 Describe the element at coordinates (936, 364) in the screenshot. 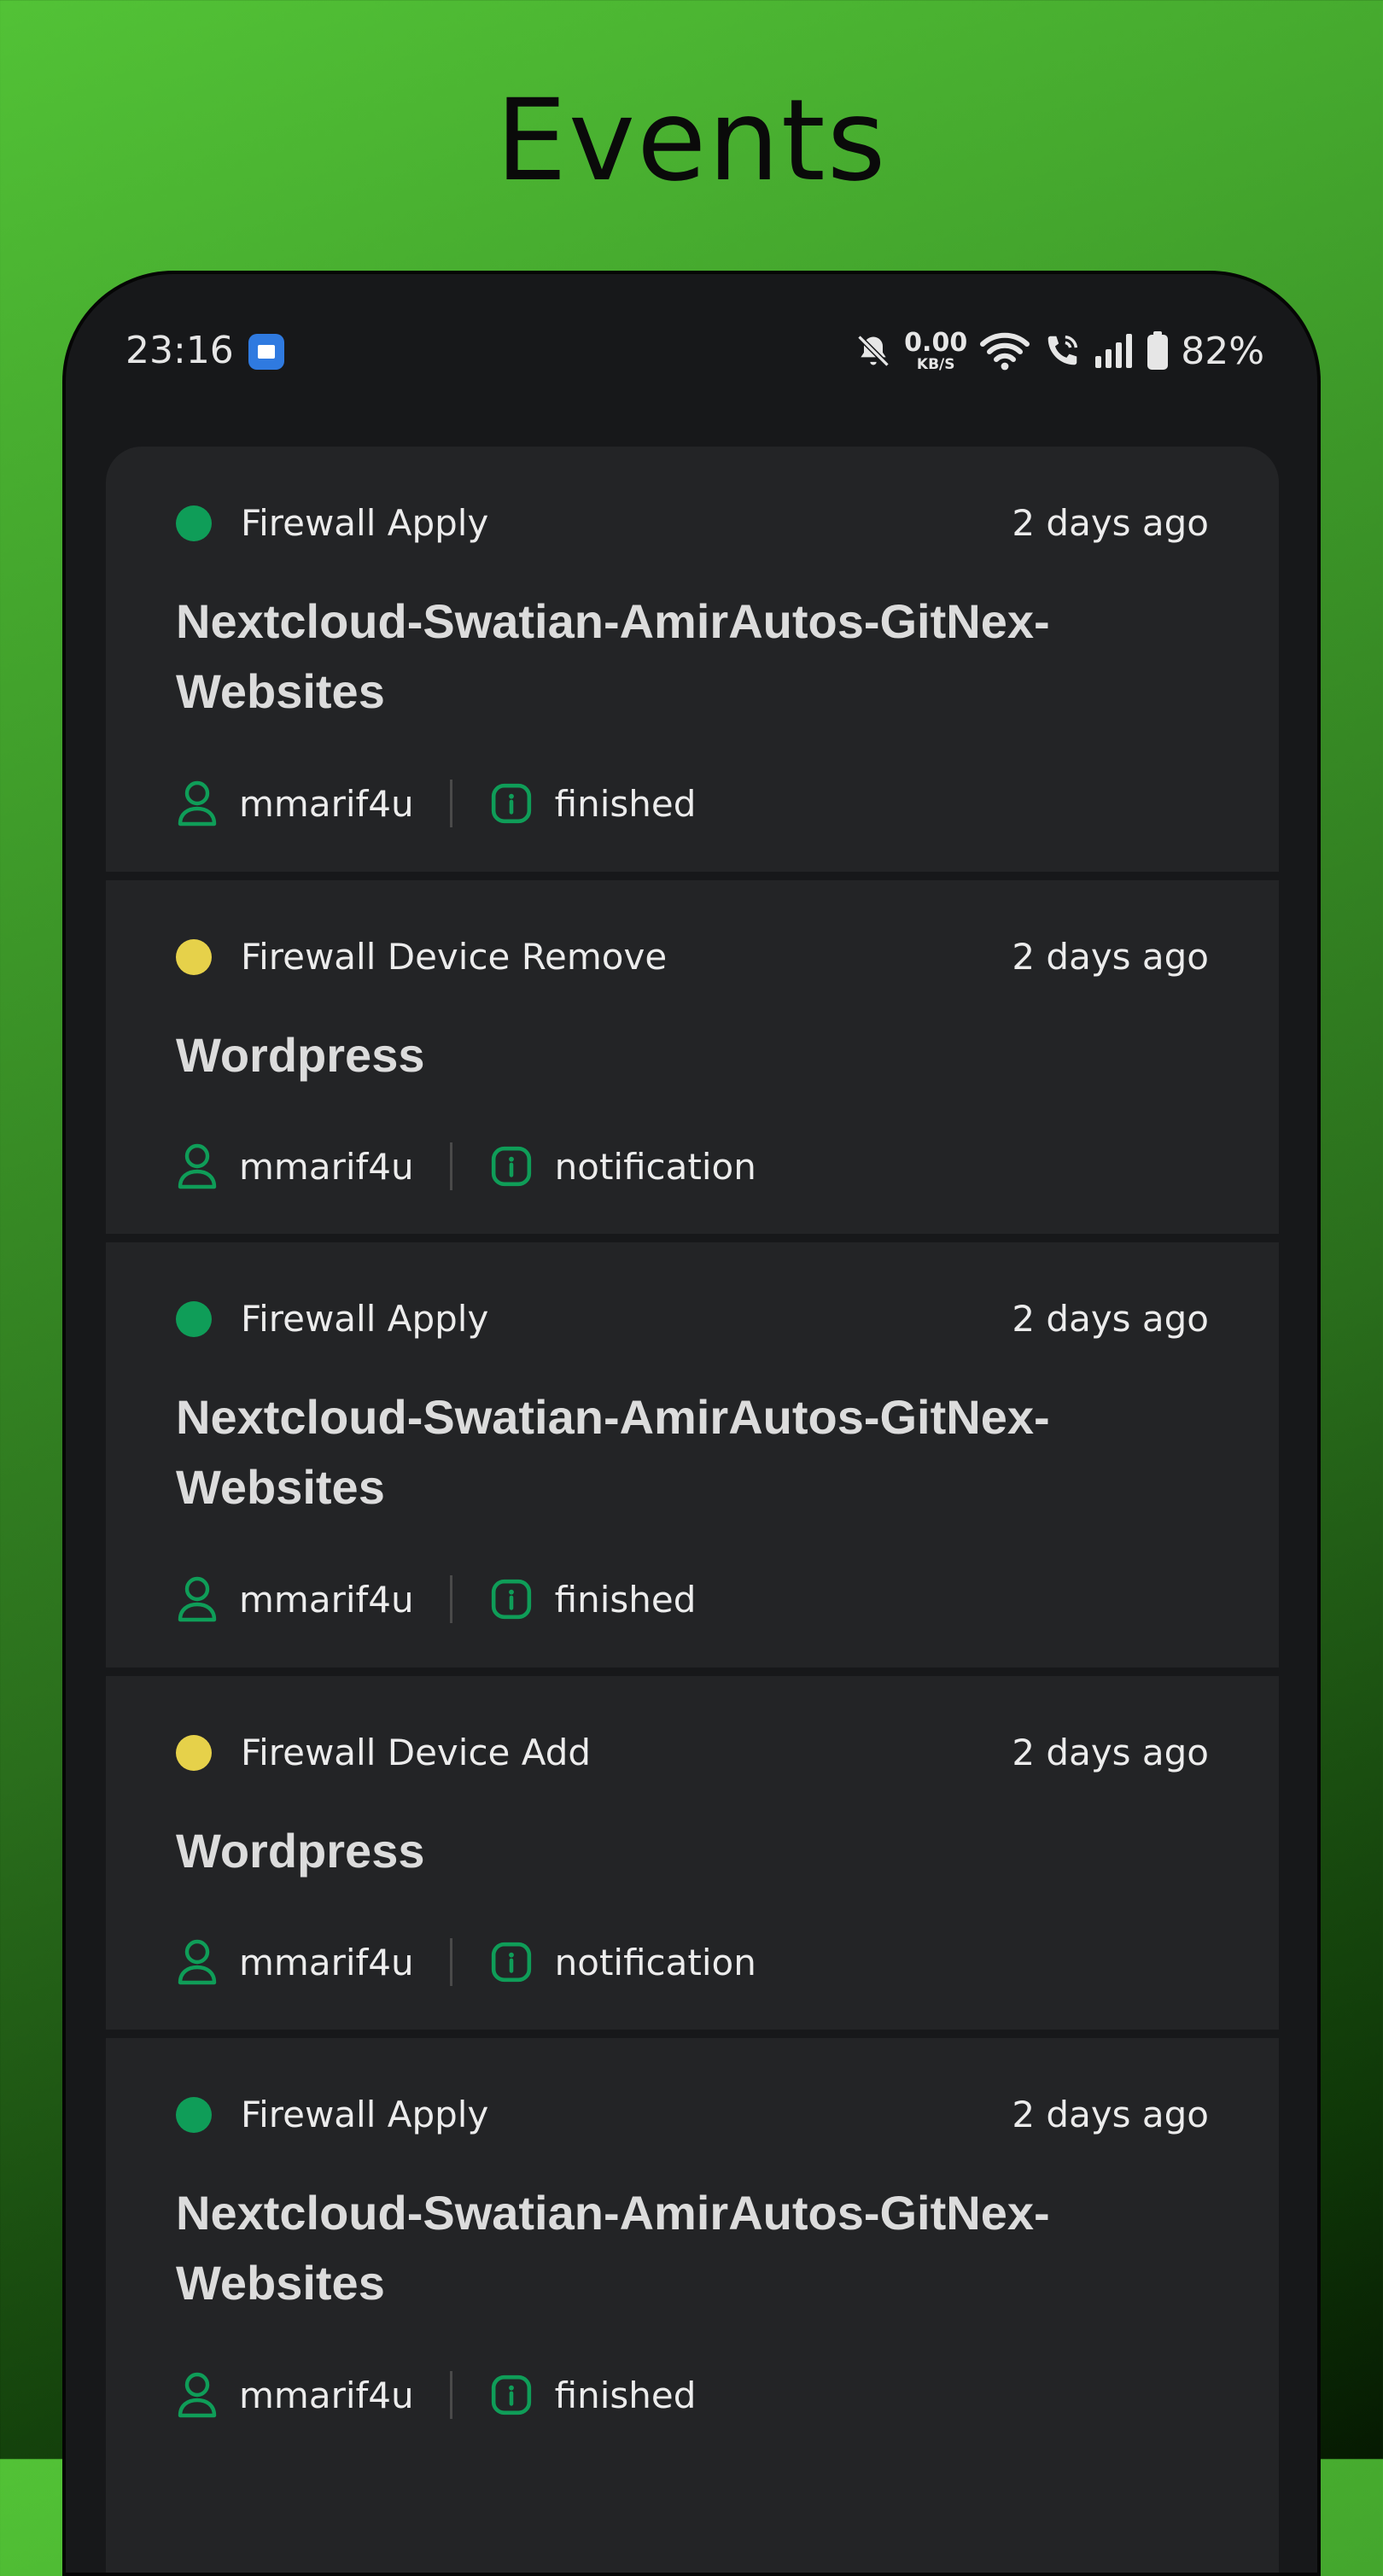

I see `network-speed-unit: KB/S` at that location.